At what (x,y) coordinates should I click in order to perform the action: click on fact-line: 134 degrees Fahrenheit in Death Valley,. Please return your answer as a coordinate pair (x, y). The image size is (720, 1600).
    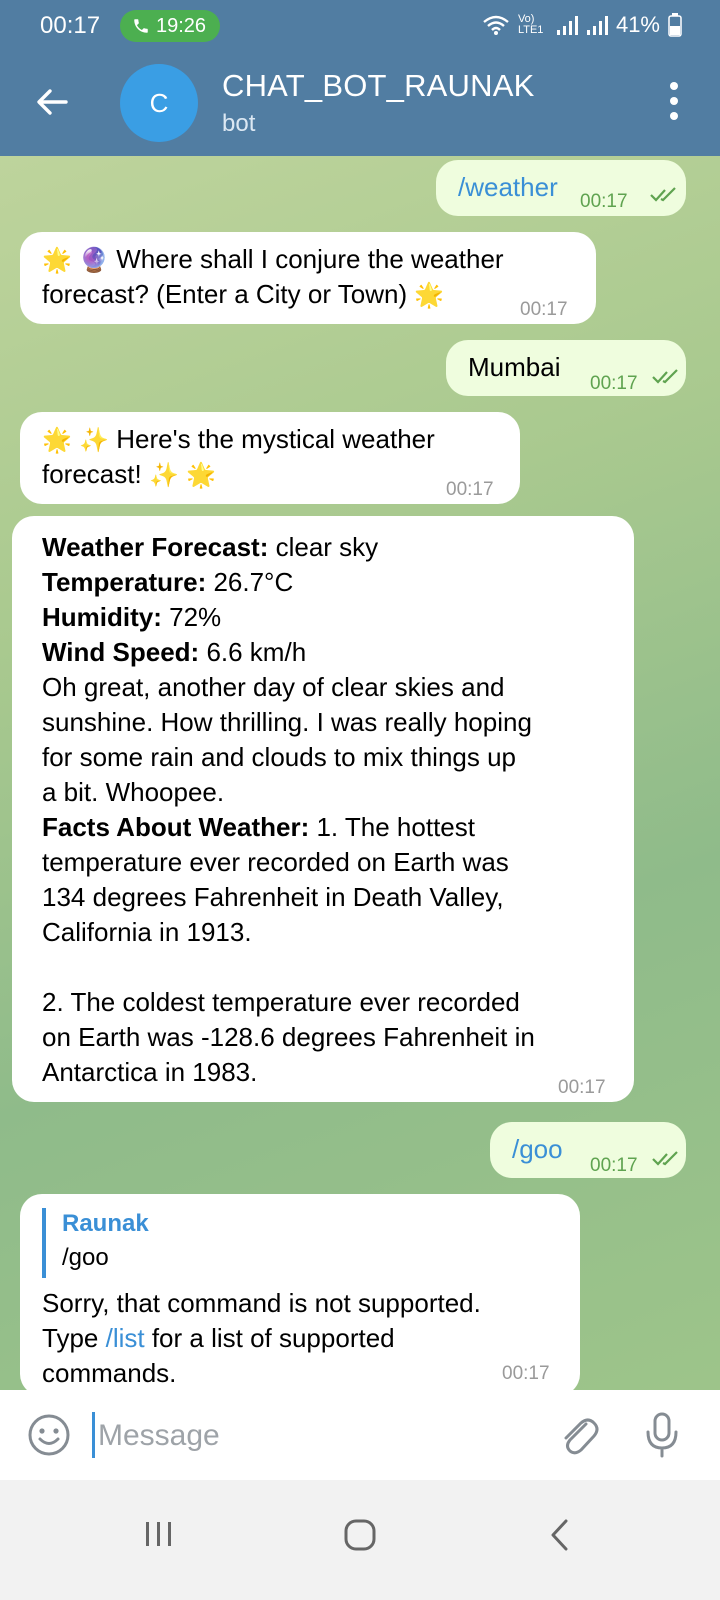
    Looking at the image, I should click on (273, 897).